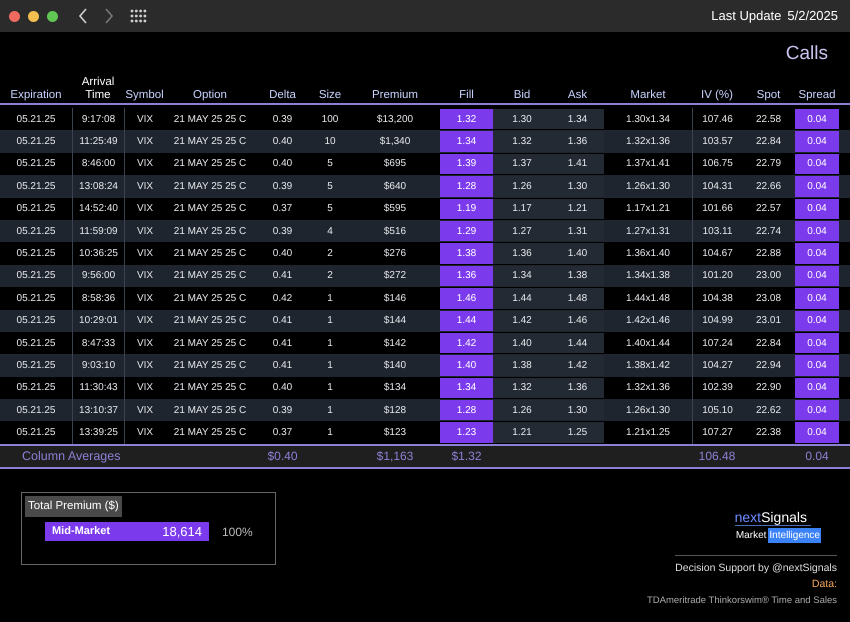 This screenshot has width=850, height=622. Describe the element at coordinates (282, 457) in the screenshot. I see `average-value: $0.40` at that location.